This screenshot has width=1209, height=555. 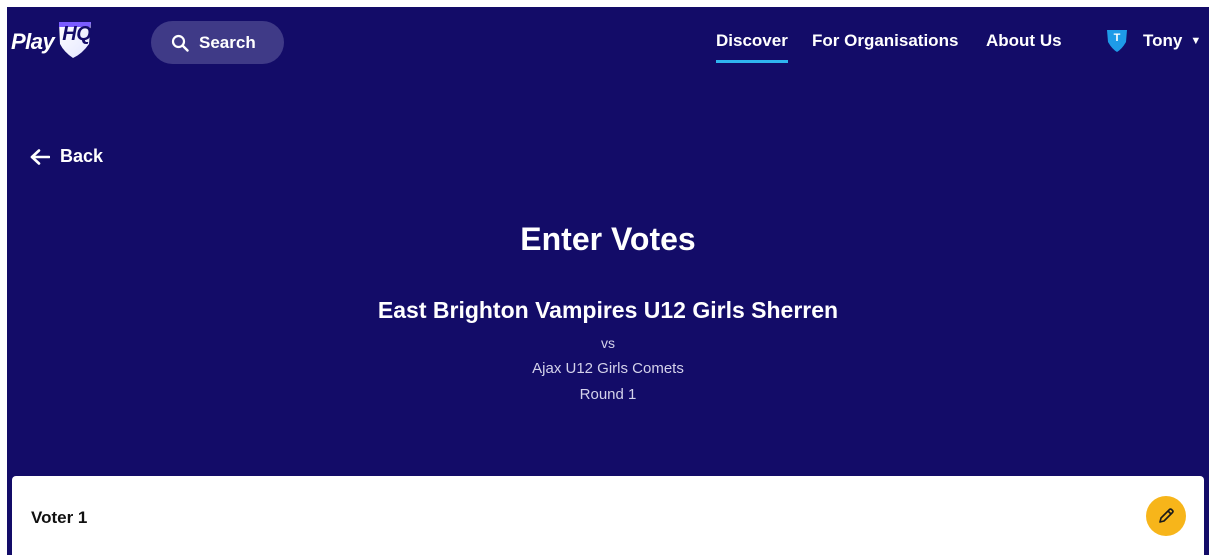 I want to click on pencil-icon, so click(x=1166, y=515).